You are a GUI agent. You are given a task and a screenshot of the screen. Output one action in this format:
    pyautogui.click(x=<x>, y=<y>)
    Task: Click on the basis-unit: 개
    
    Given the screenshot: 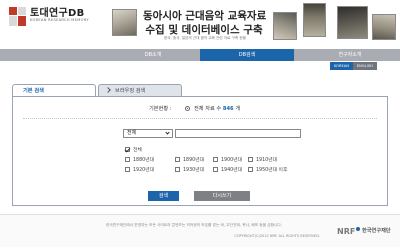 What is the action you would take?
    pyautogui.click(x=238, y=109)
    